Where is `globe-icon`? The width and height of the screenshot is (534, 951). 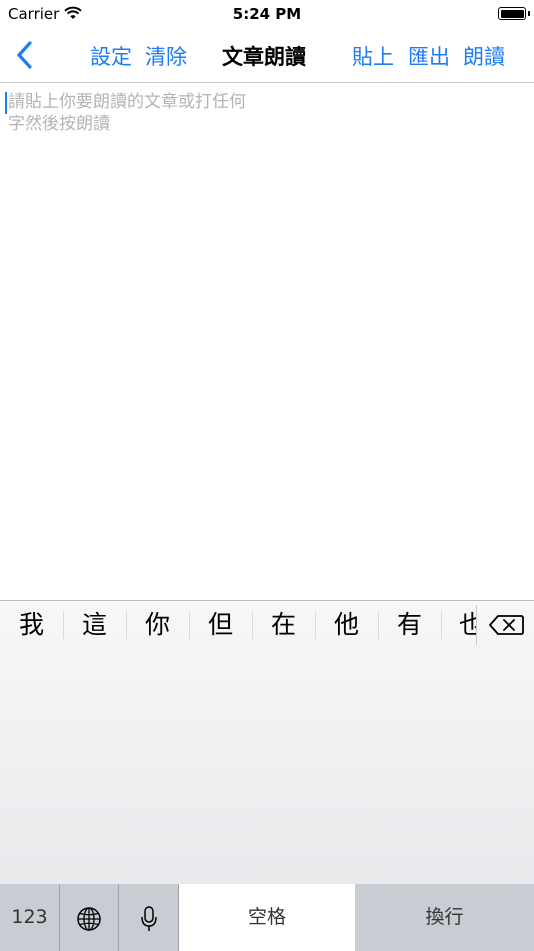
globe-icon is located at coordinates (89, 918).